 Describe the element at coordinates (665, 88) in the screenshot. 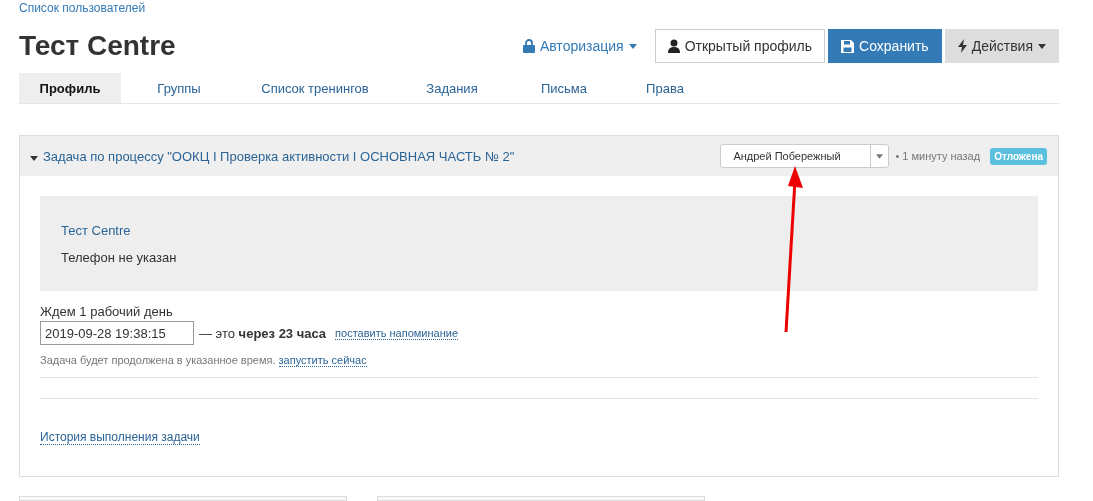

I see `tab: Права` at that location.